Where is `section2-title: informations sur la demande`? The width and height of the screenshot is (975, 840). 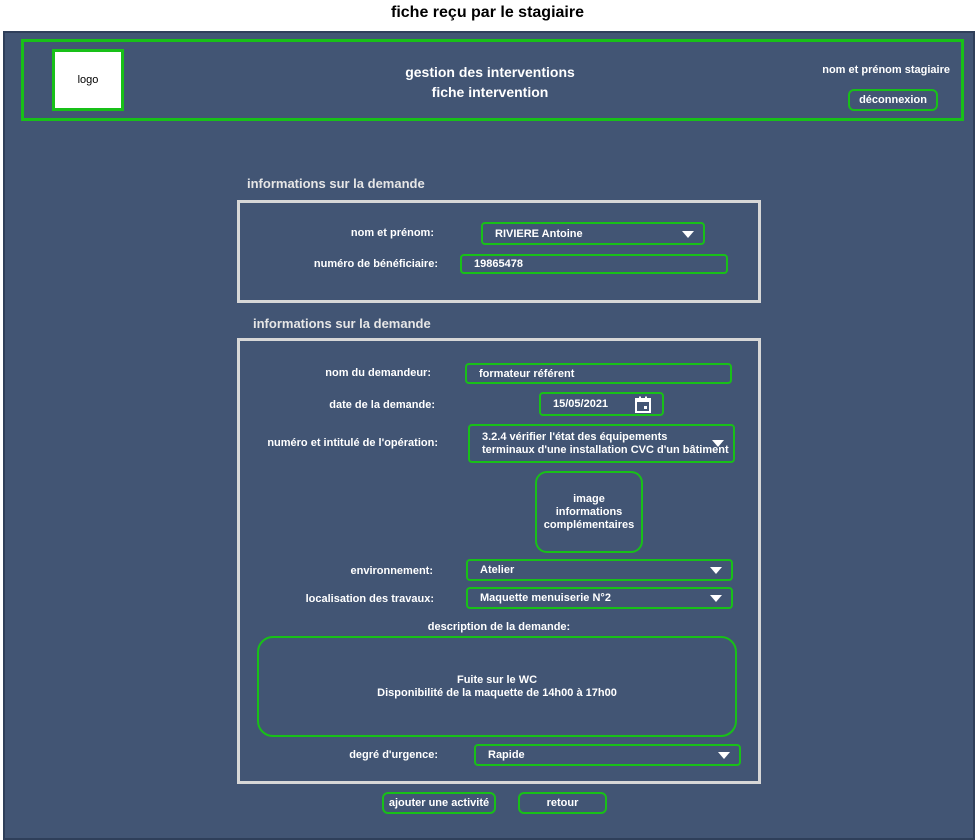
section2-title: informations sur la demande is located at coordinates (342, 323).